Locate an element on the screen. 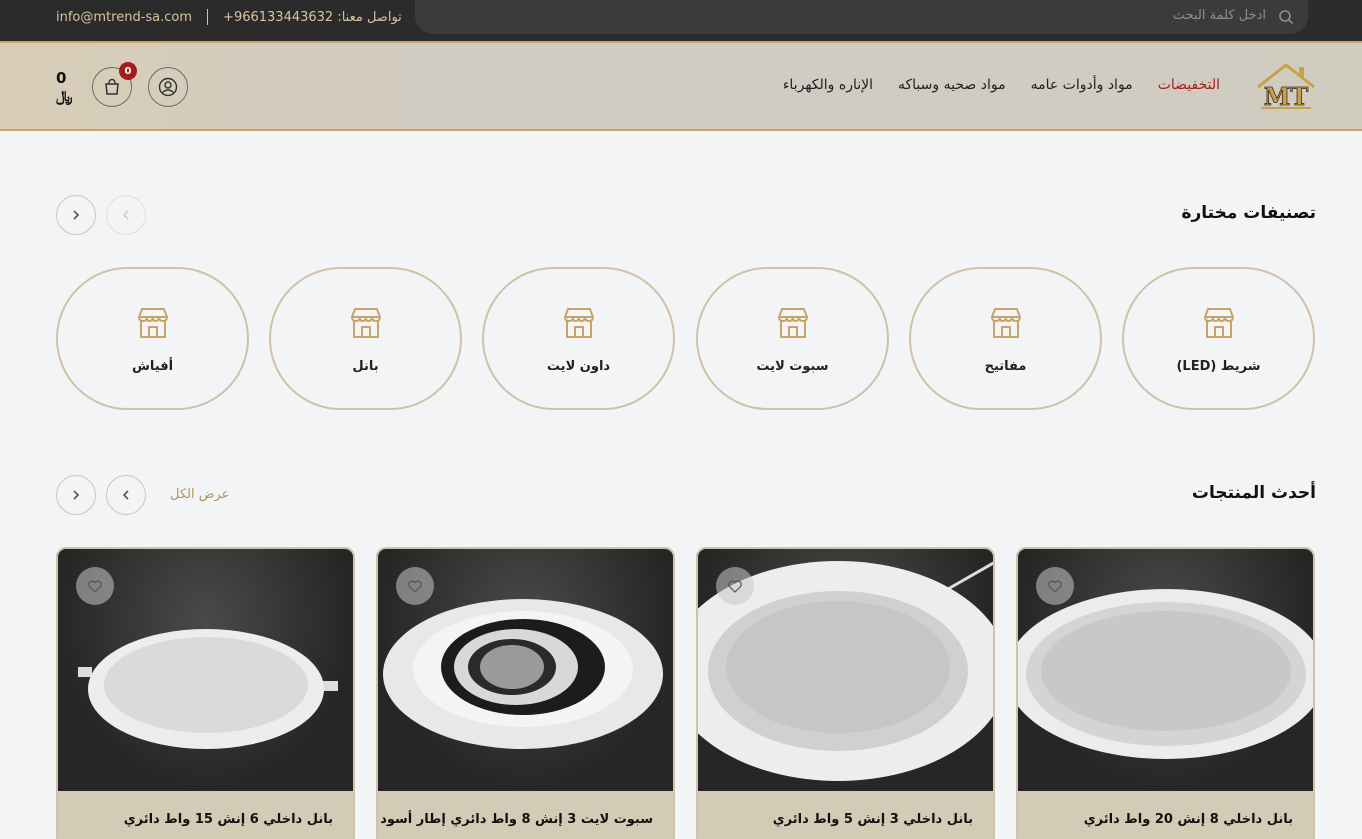  category-label: بانل is located at coordinates (365, 366).